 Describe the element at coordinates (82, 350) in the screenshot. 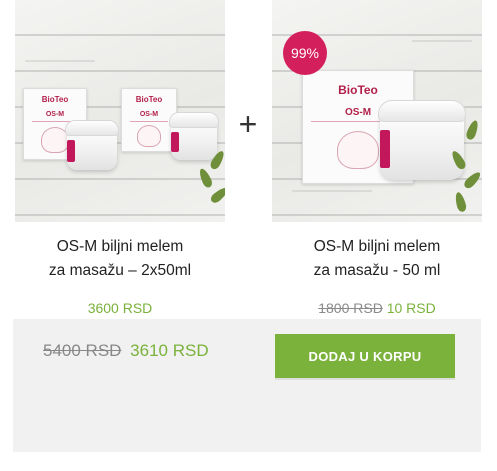

I see `old-total: 5400 RSD` at that location.